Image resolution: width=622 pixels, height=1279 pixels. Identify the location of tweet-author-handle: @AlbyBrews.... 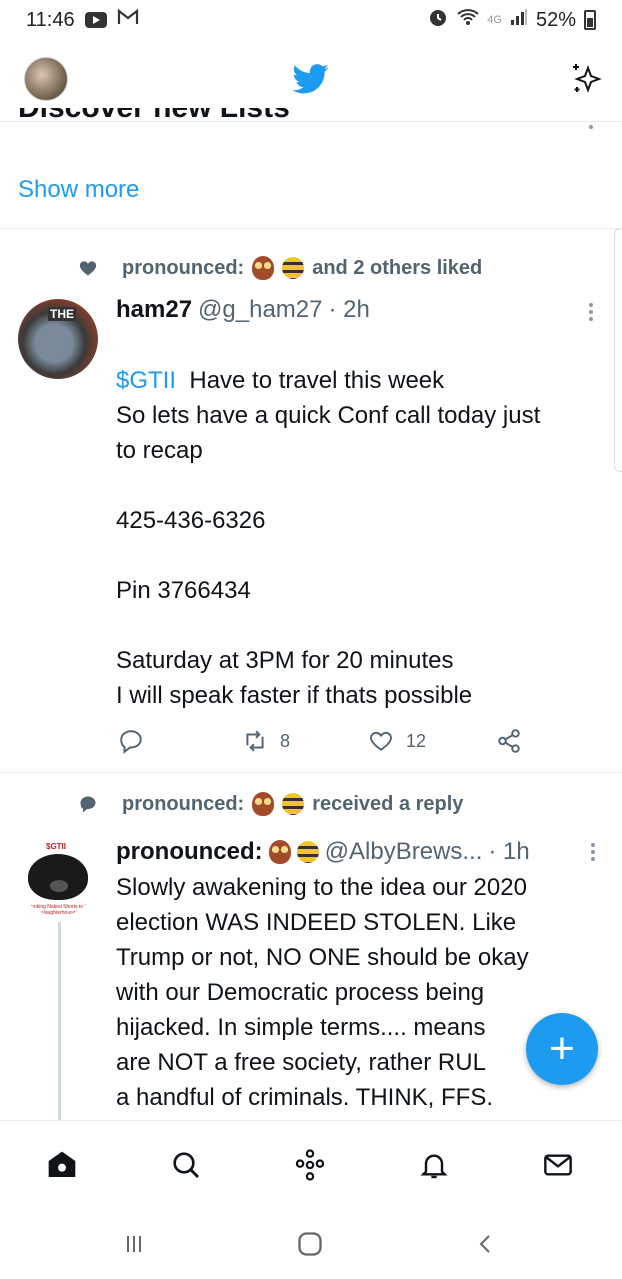
(404, 852).